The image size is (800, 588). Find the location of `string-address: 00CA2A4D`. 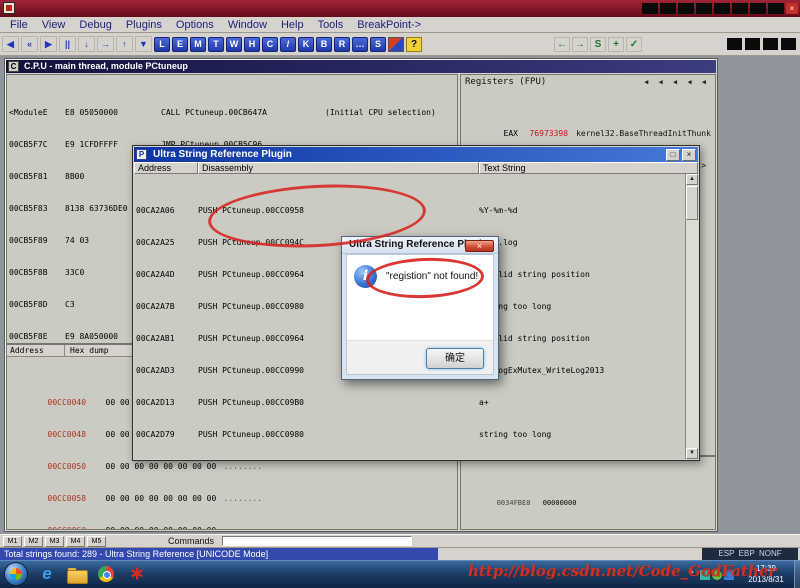

string-address: 00CA2A4D is located at coordinates (155, 274).